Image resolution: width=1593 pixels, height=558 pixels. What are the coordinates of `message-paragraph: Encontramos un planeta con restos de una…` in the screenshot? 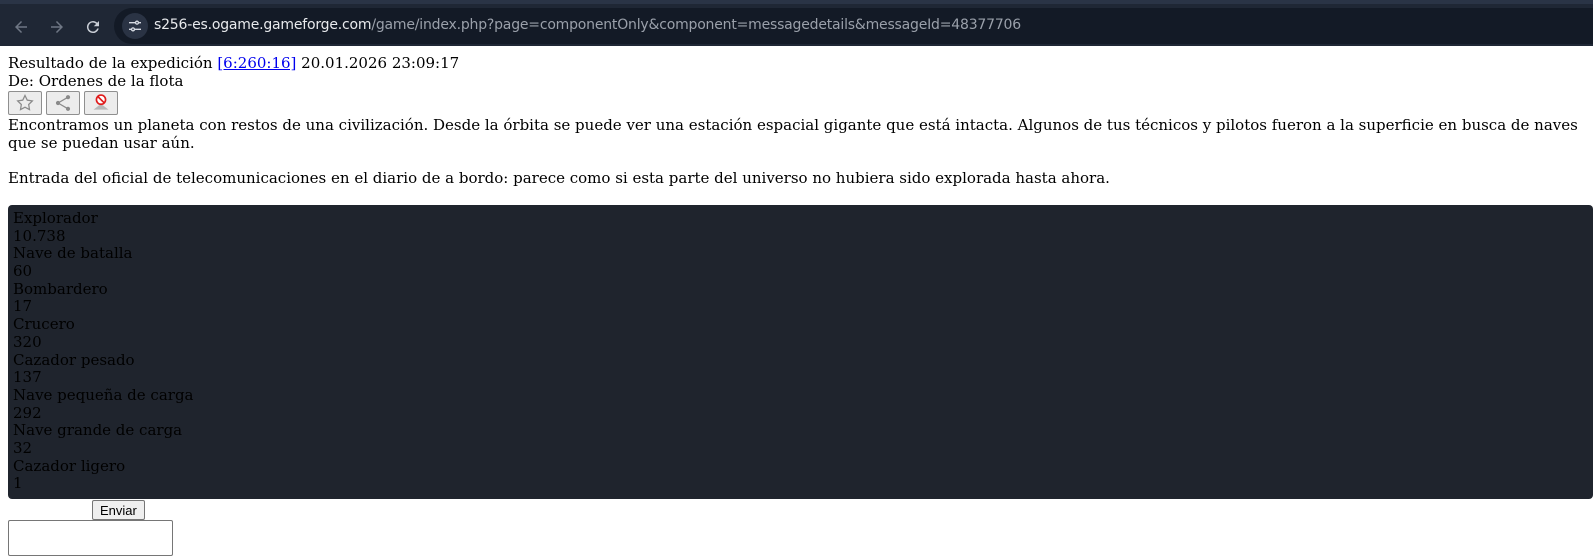 It's located at (793, 134).